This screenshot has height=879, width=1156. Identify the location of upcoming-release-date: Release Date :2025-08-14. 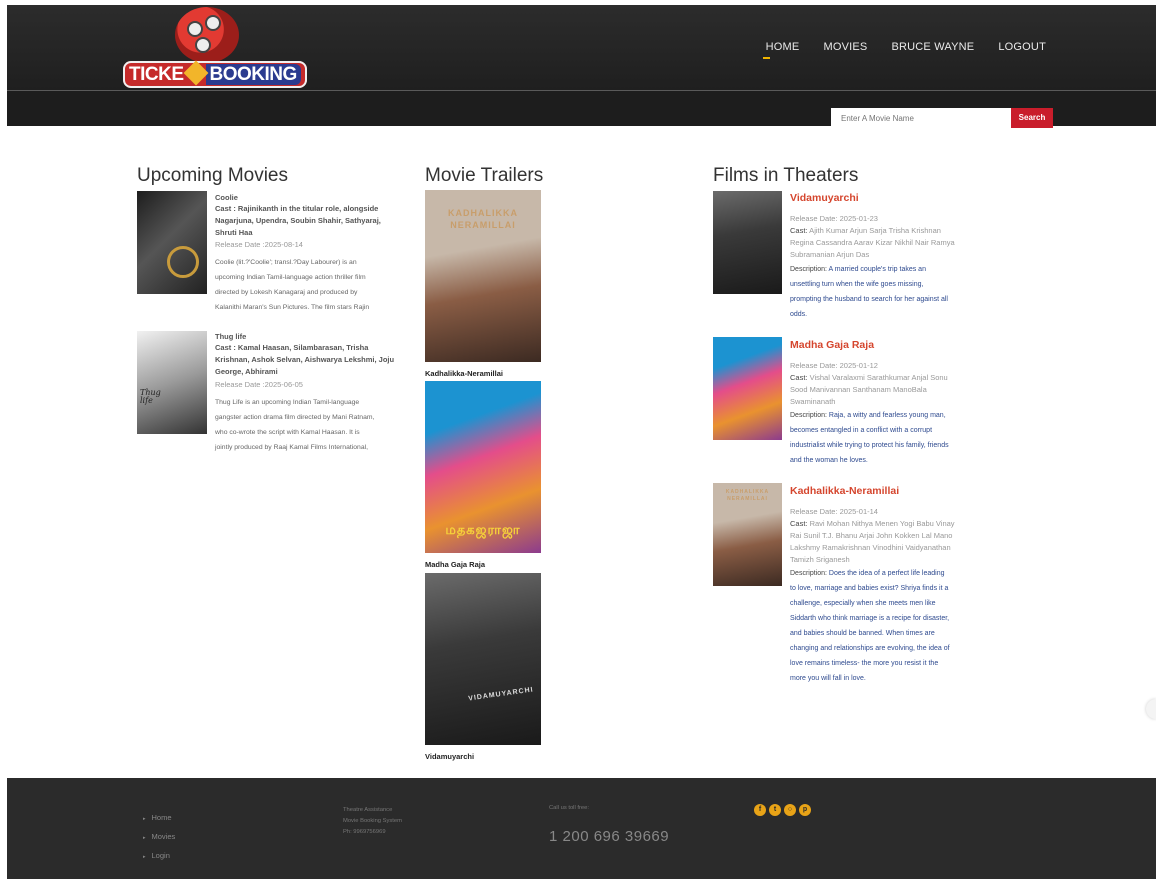
(259, 244).